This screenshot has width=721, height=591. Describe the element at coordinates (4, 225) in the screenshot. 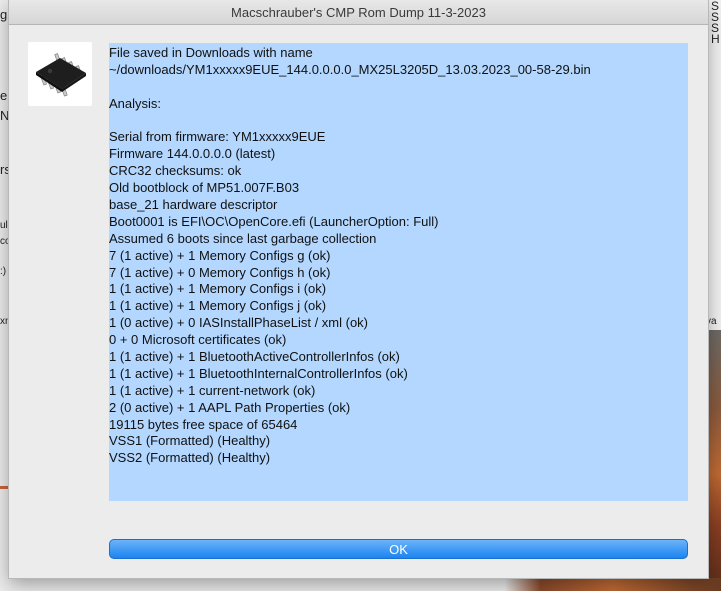

I see `background-text: ul` at that location.